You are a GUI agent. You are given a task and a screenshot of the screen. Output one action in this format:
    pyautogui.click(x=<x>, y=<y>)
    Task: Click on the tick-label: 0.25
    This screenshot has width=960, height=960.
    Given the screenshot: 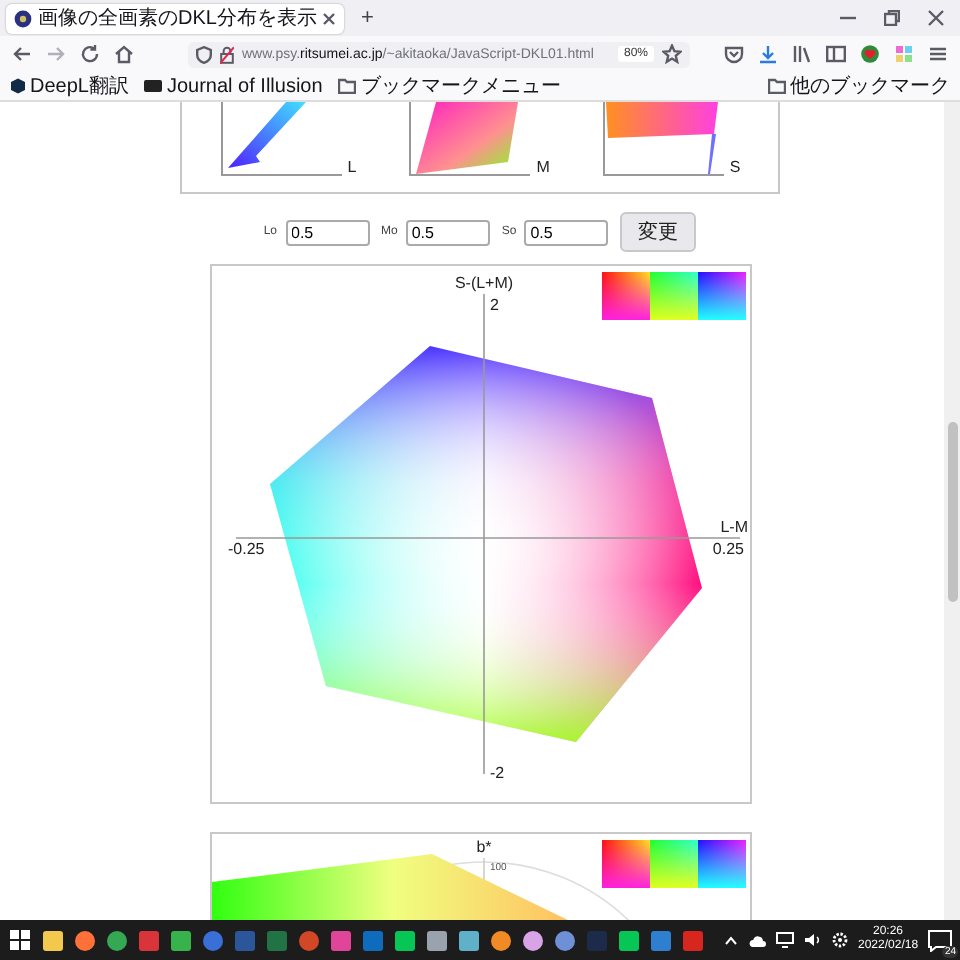 What is the action you would take?
    pyautogui.click(x=727, y=549)
    